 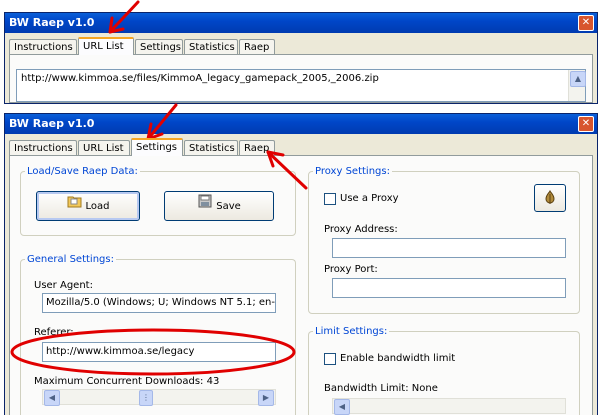 I want to click on save-disk-icon, so click(x=205, y=206).